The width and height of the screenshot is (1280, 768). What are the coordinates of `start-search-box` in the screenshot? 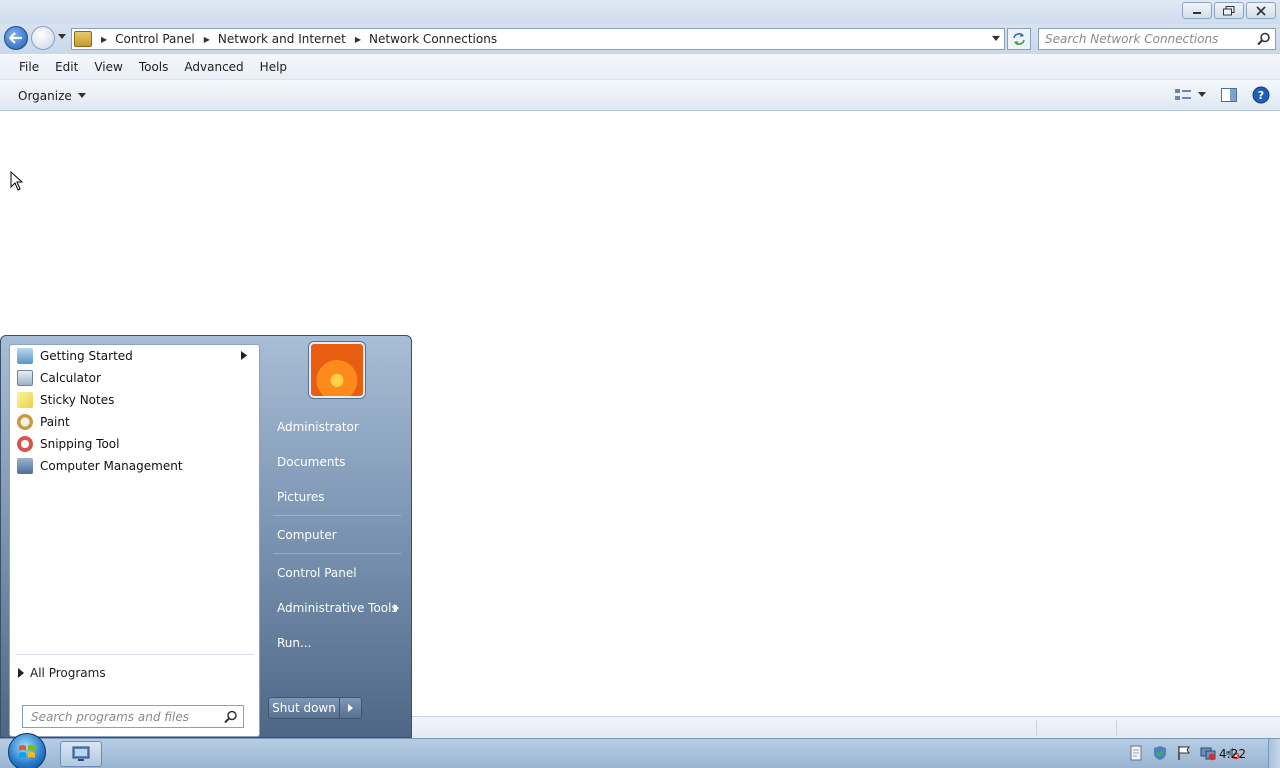 It's located at (133, 716).